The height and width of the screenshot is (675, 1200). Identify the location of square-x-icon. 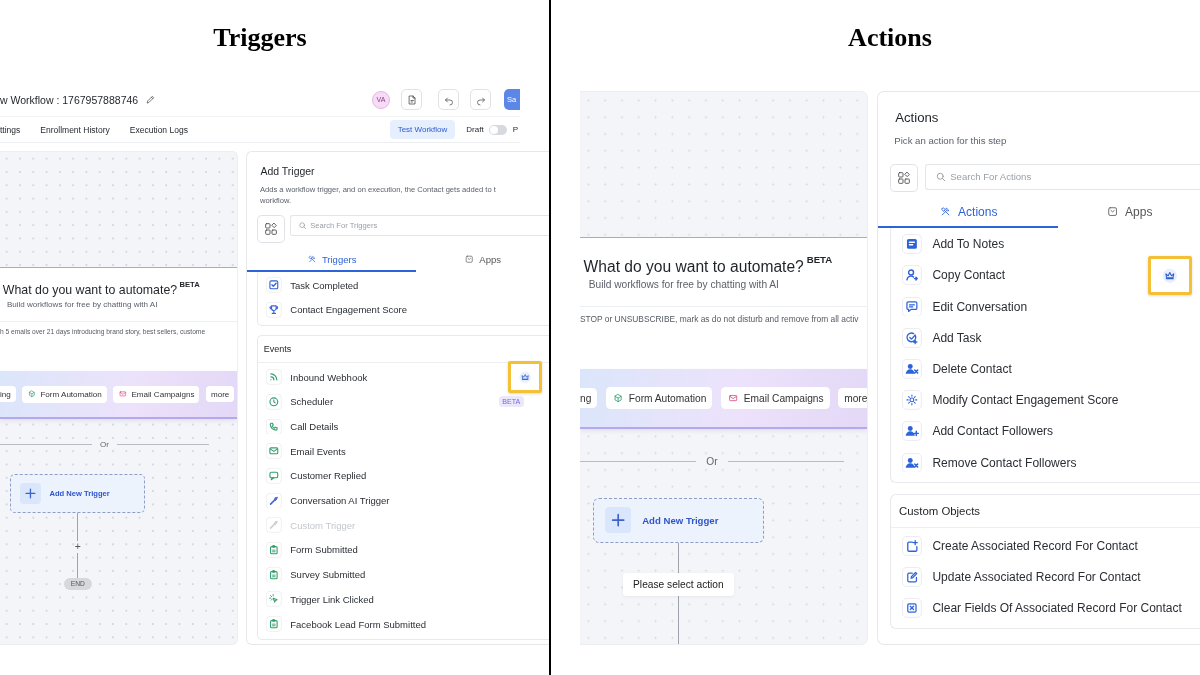
(911, 608).